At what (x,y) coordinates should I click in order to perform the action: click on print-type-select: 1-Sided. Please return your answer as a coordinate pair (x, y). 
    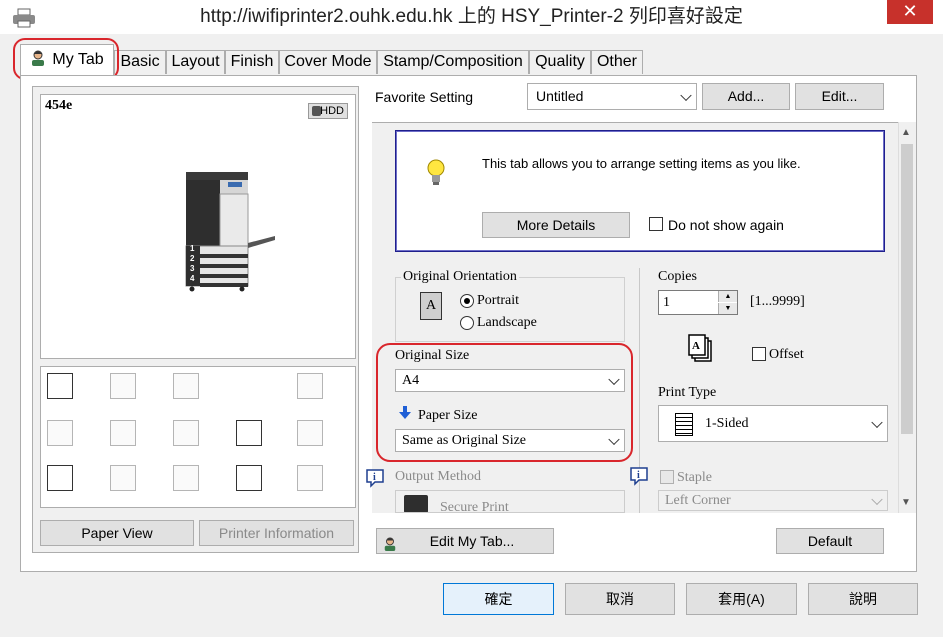
    Looking at the image, I should click on (773, 423).